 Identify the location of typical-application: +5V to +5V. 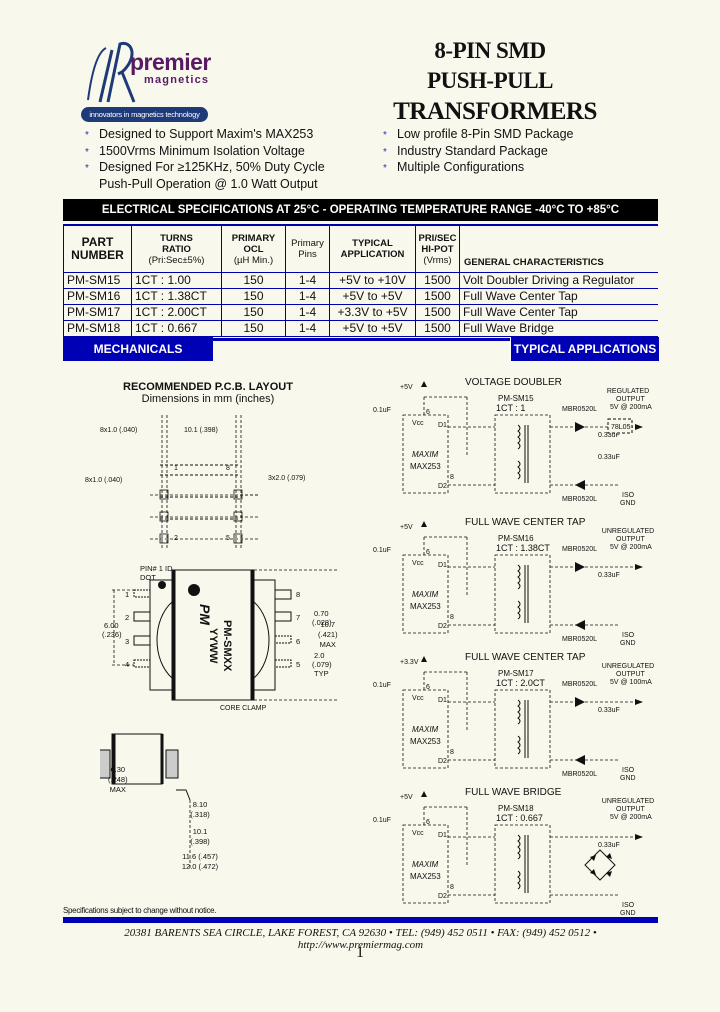
(372, 296).